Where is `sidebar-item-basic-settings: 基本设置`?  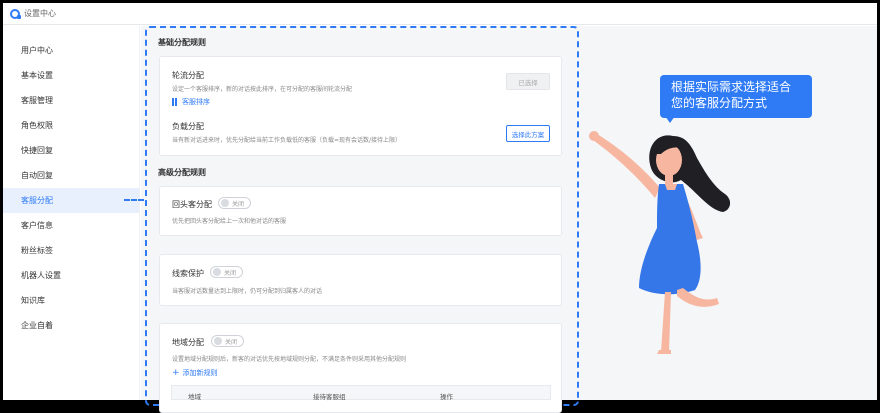
sidebar-item-basic-settings: 基本设置 is located at coordinates (71, 75).